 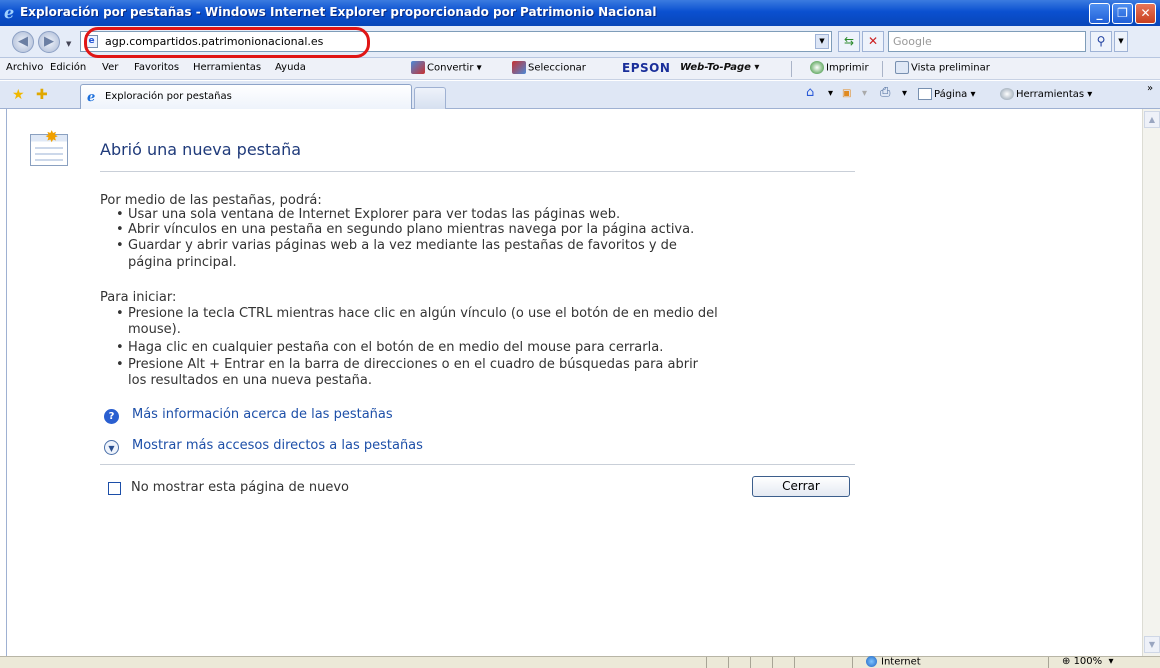 What do you see at coordinates (49, 42) in the screenshot?
I see `forward-button: ▶` at bounding box center [49, 42].